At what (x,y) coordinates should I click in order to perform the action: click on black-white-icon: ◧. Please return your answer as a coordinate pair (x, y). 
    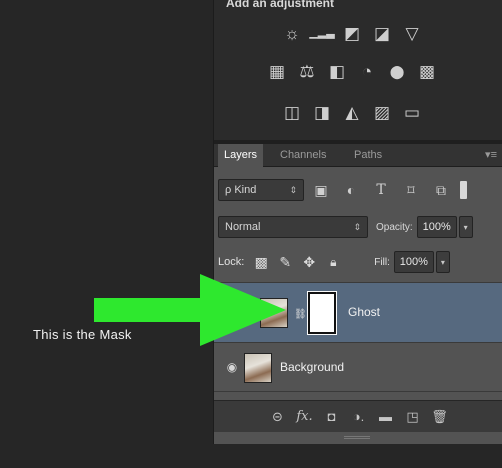
    Looking at the image, I should click on (337, 71).